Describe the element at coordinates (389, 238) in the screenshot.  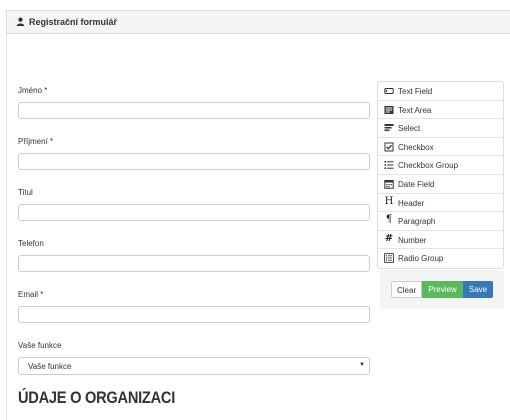
I see `number-icon: #` at that location.